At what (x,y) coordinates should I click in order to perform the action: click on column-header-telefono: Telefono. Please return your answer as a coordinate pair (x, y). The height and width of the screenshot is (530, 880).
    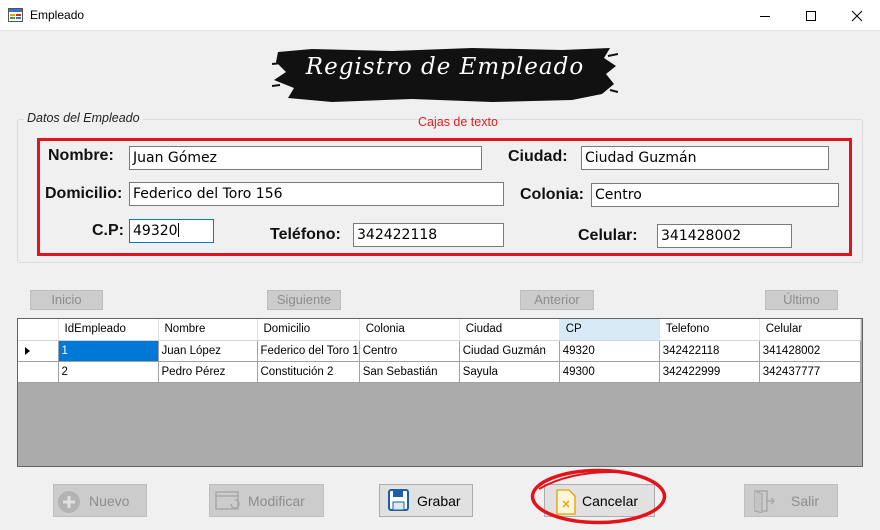
    Looking at the image, I should click on (709, 330).